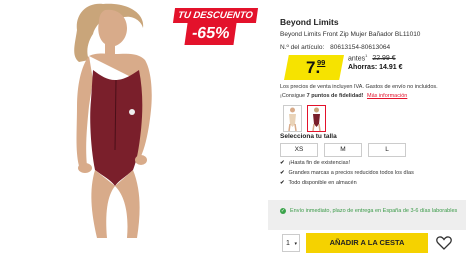  Describe the element at coordinates (210, 34) in the screenshot. I see `discount-percent: -65%` at that location.